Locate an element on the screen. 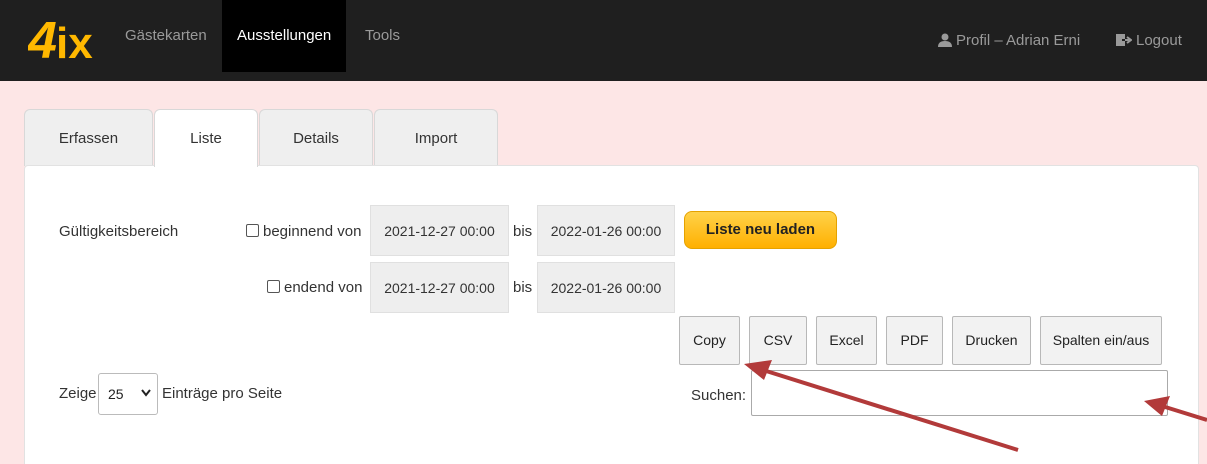 Image resolution: width=1207 pixels, height=464 pixels. svg-text: 4 is located at coordinates (42, 40).